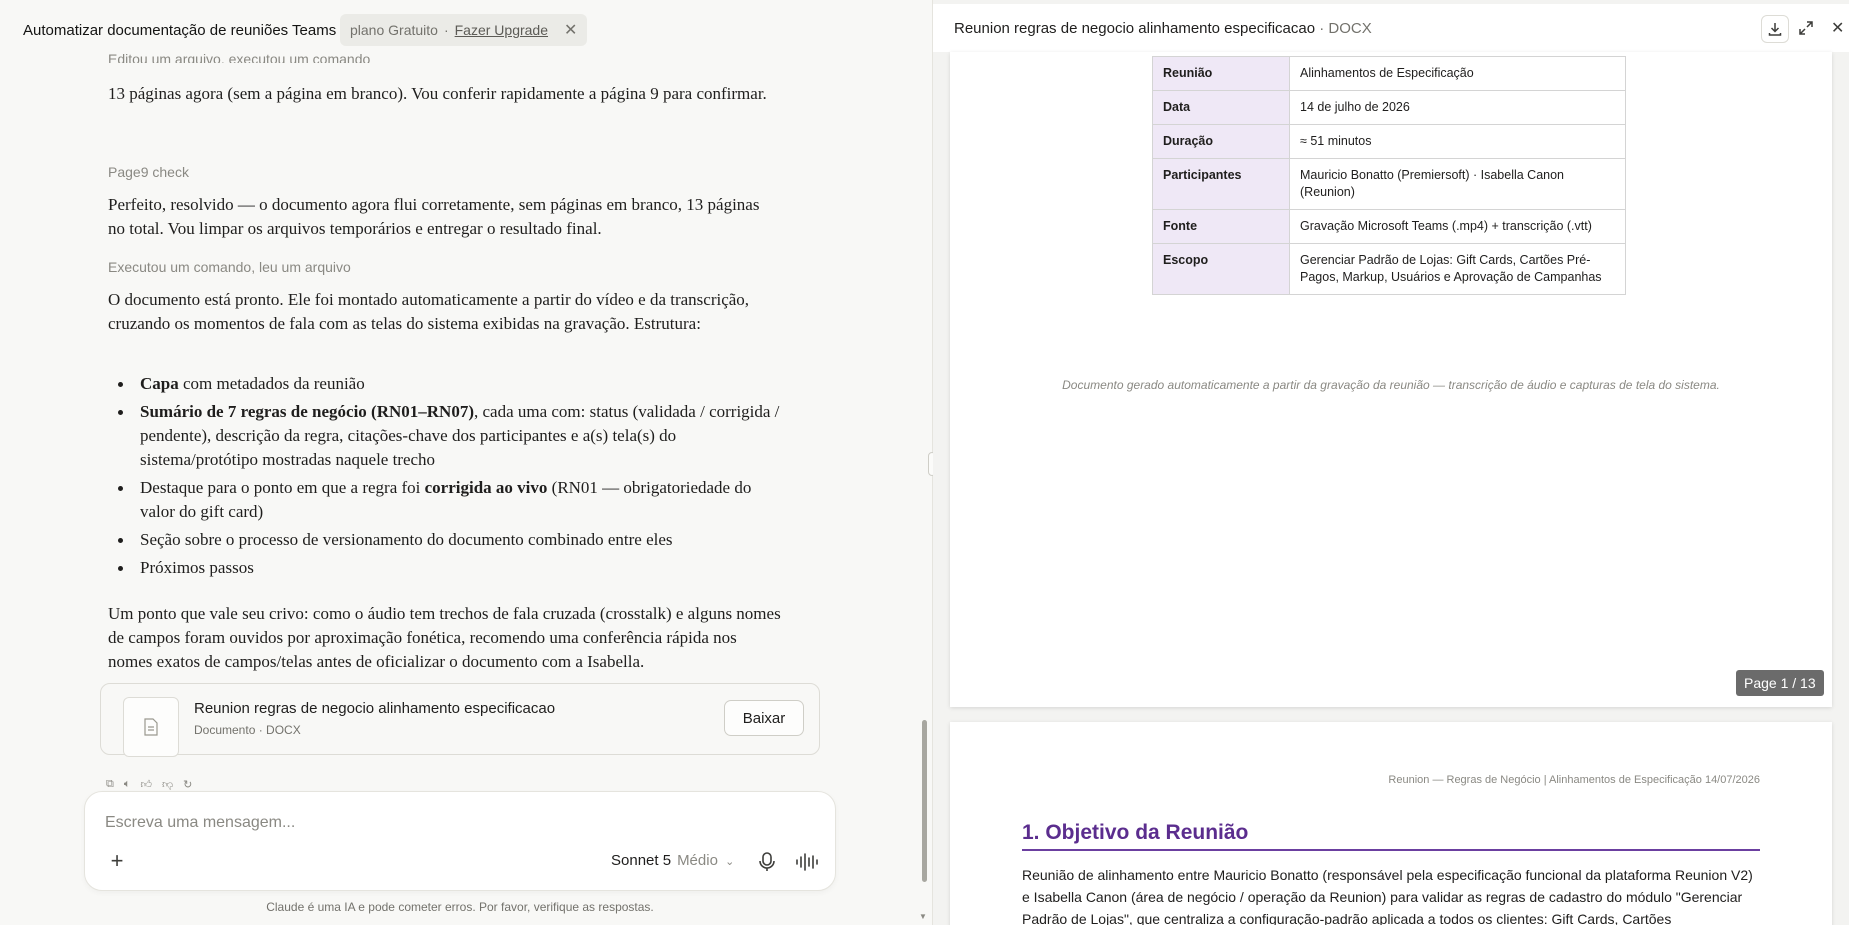 The width and height of the screenshot is (1849, 925). Describe the element at coordinates (1806, 28) in the screenshot. I see `expand-icon` at that location.